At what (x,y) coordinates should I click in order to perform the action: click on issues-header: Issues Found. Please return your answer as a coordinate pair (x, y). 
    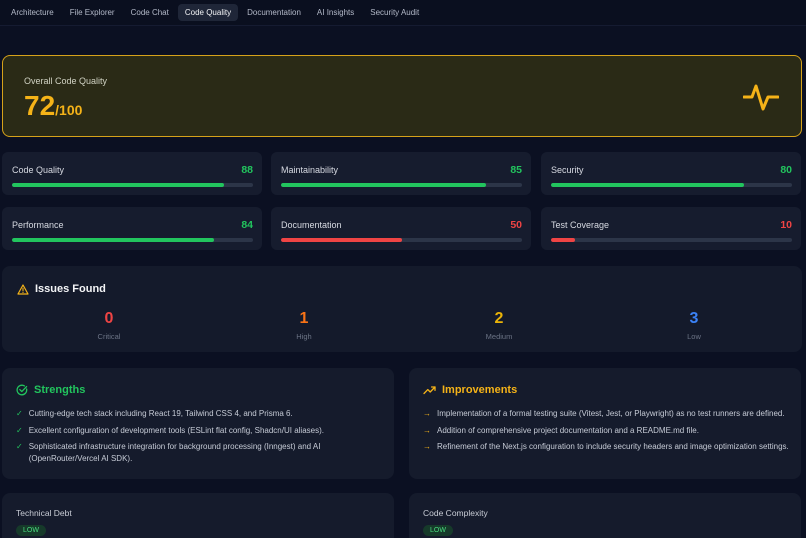
    Looking at the image, I should click on (61, 289).